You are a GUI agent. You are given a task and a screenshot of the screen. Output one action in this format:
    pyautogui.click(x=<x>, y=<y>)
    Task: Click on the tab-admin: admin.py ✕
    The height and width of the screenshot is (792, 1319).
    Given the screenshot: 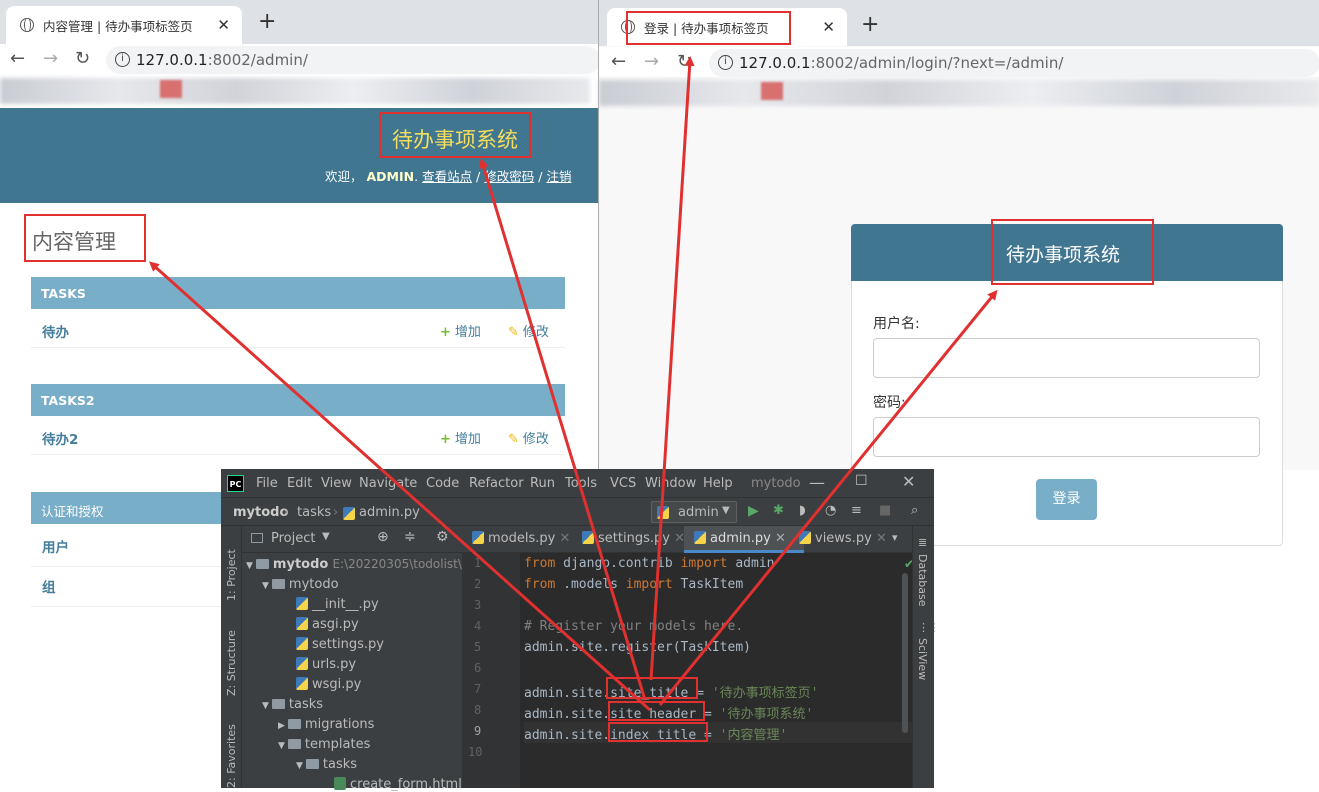 What is the action you would take?
    pyautogui.click(x=740, y=538)
    